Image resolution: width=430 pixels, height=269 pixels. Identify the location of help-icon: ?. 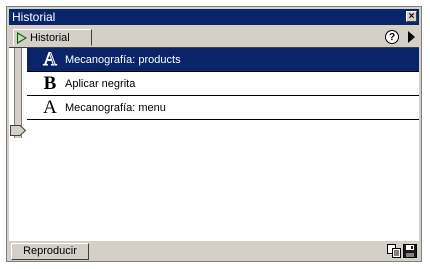
(392, 37).